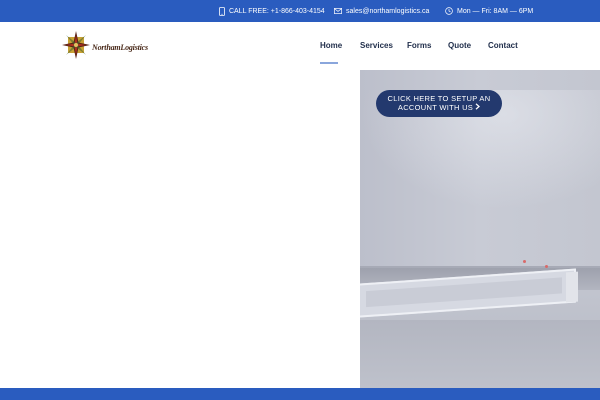  I want to click on clock-icon, so click(449, 11).